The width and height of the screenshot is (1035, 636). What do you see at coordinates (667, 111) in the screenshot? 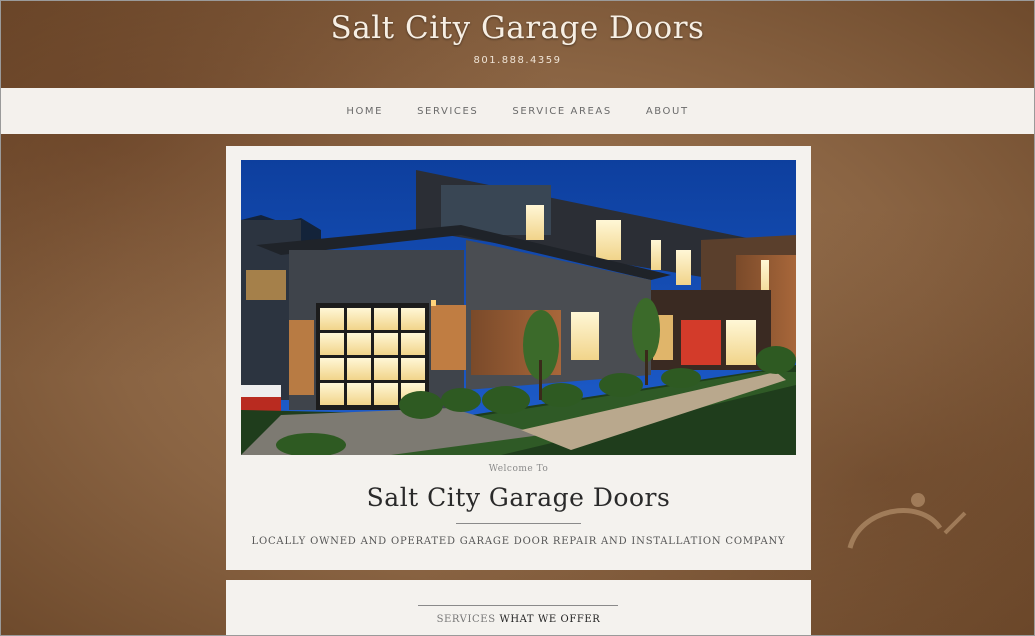
I see `nav-item-about: ABOUT` at bounding box center [667, 111].